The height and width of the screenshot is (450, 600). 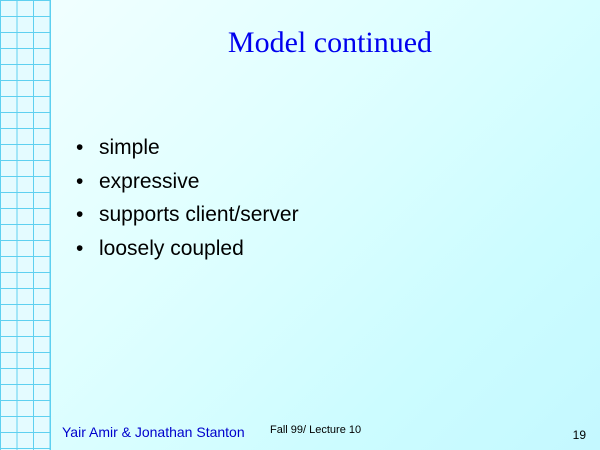 I want to click on footer-author: Yair Amir & Jonathan Stanton, so click(x=153, y=432).